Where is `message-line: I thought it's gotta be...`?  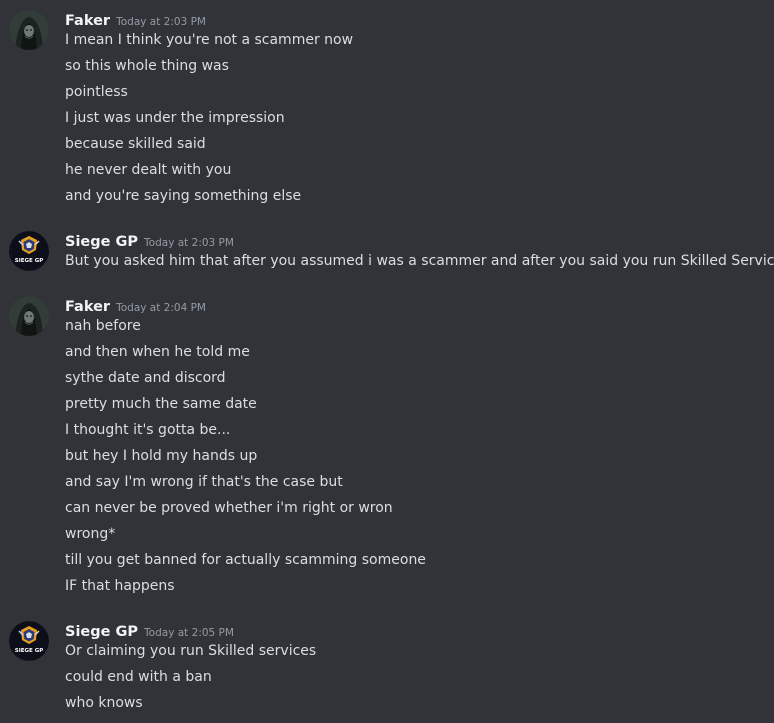
message-line: I thought it's gotta be... is located at coordinates (148, 430).